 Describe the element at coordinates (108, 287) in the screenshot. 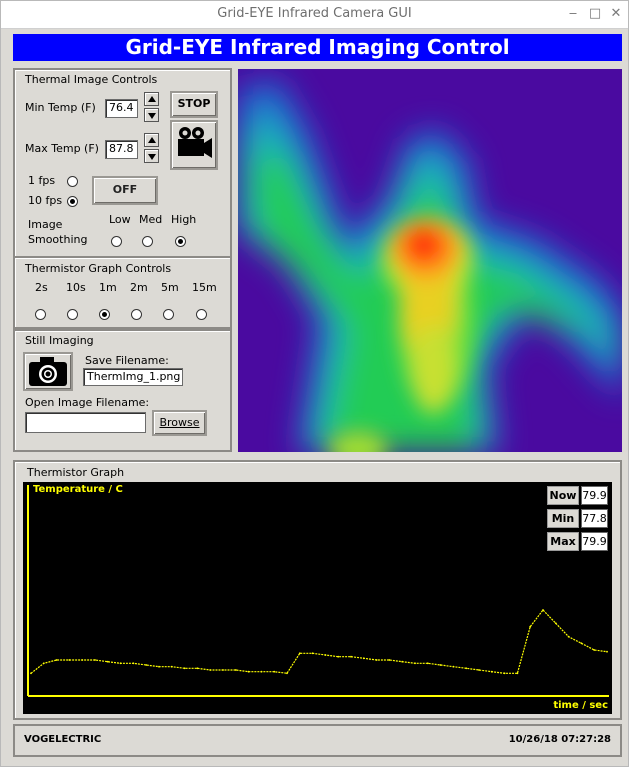

I see `range-1m-label: 1m` at that location.